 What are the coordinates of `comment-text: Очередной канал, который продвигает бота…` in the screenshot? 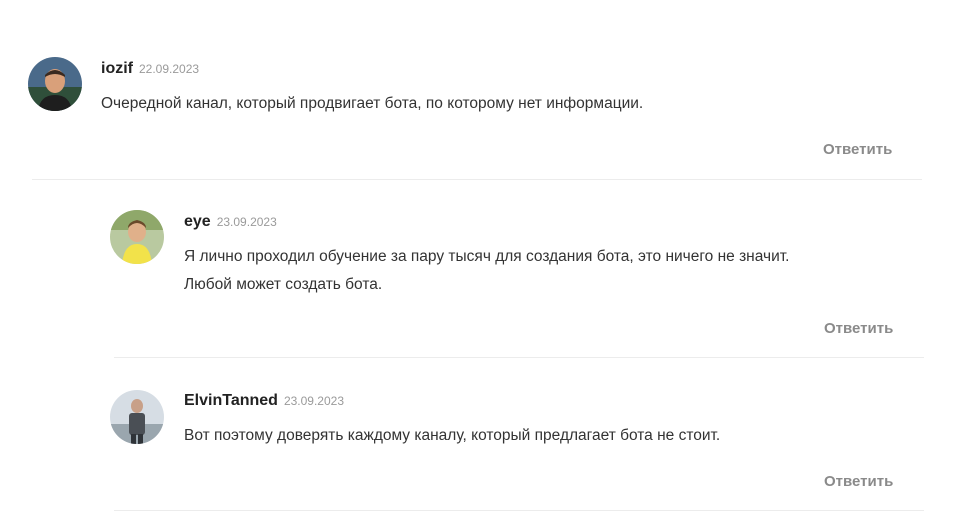 It's located at (372, 104).